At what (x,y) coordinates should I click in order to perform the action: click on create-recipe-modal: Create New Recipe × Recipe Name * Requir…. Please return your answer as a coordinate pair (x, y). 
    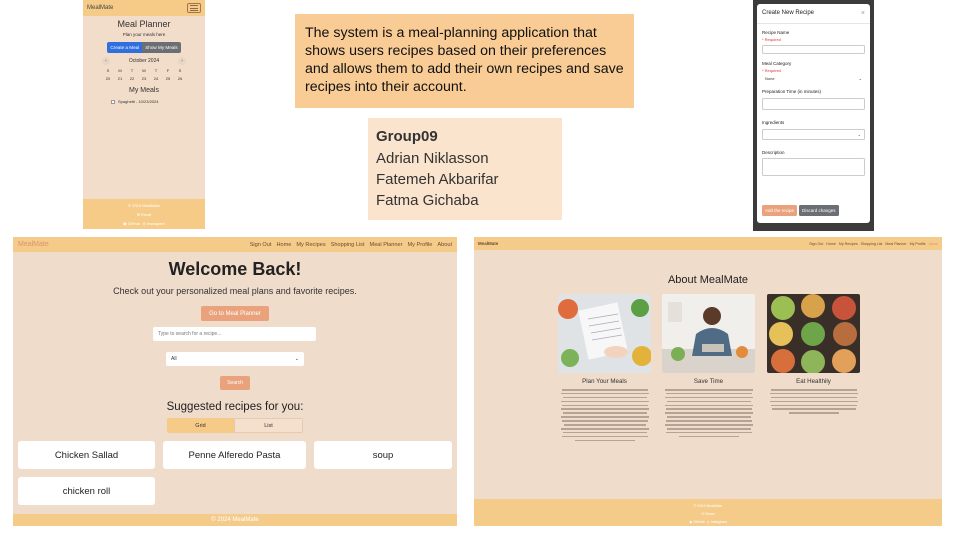
    Looking at the image, I should click on (813, 113).